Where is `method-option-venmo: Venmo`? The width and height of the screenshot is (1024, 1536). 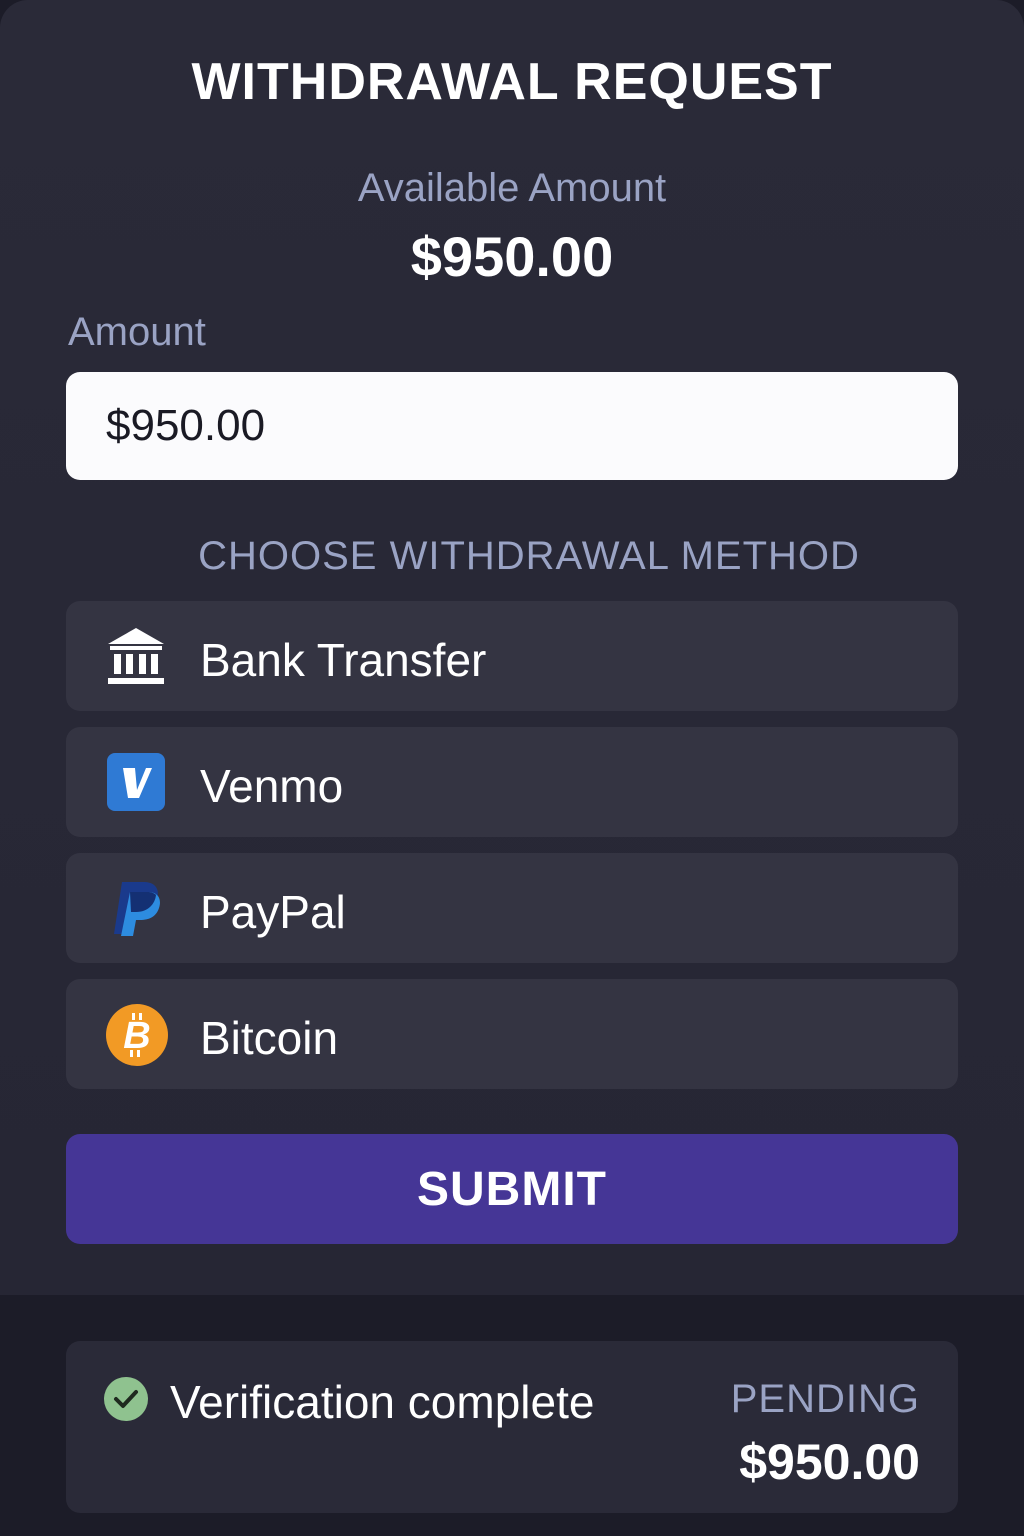
method-option-venmo: Venmo is located at coordinates (512, 782).